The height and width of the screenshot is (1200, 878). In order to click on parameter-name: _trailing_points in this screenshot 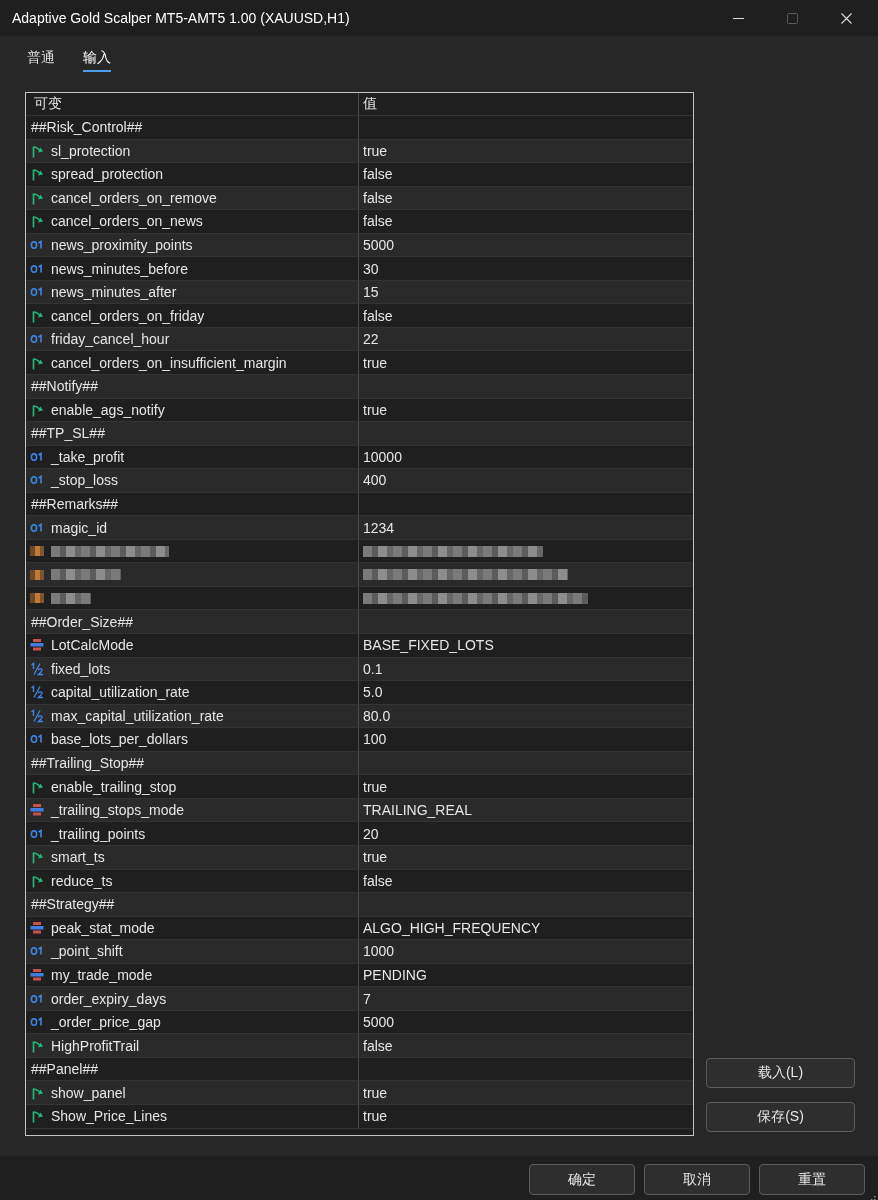, I will do `click(98, 833)`.